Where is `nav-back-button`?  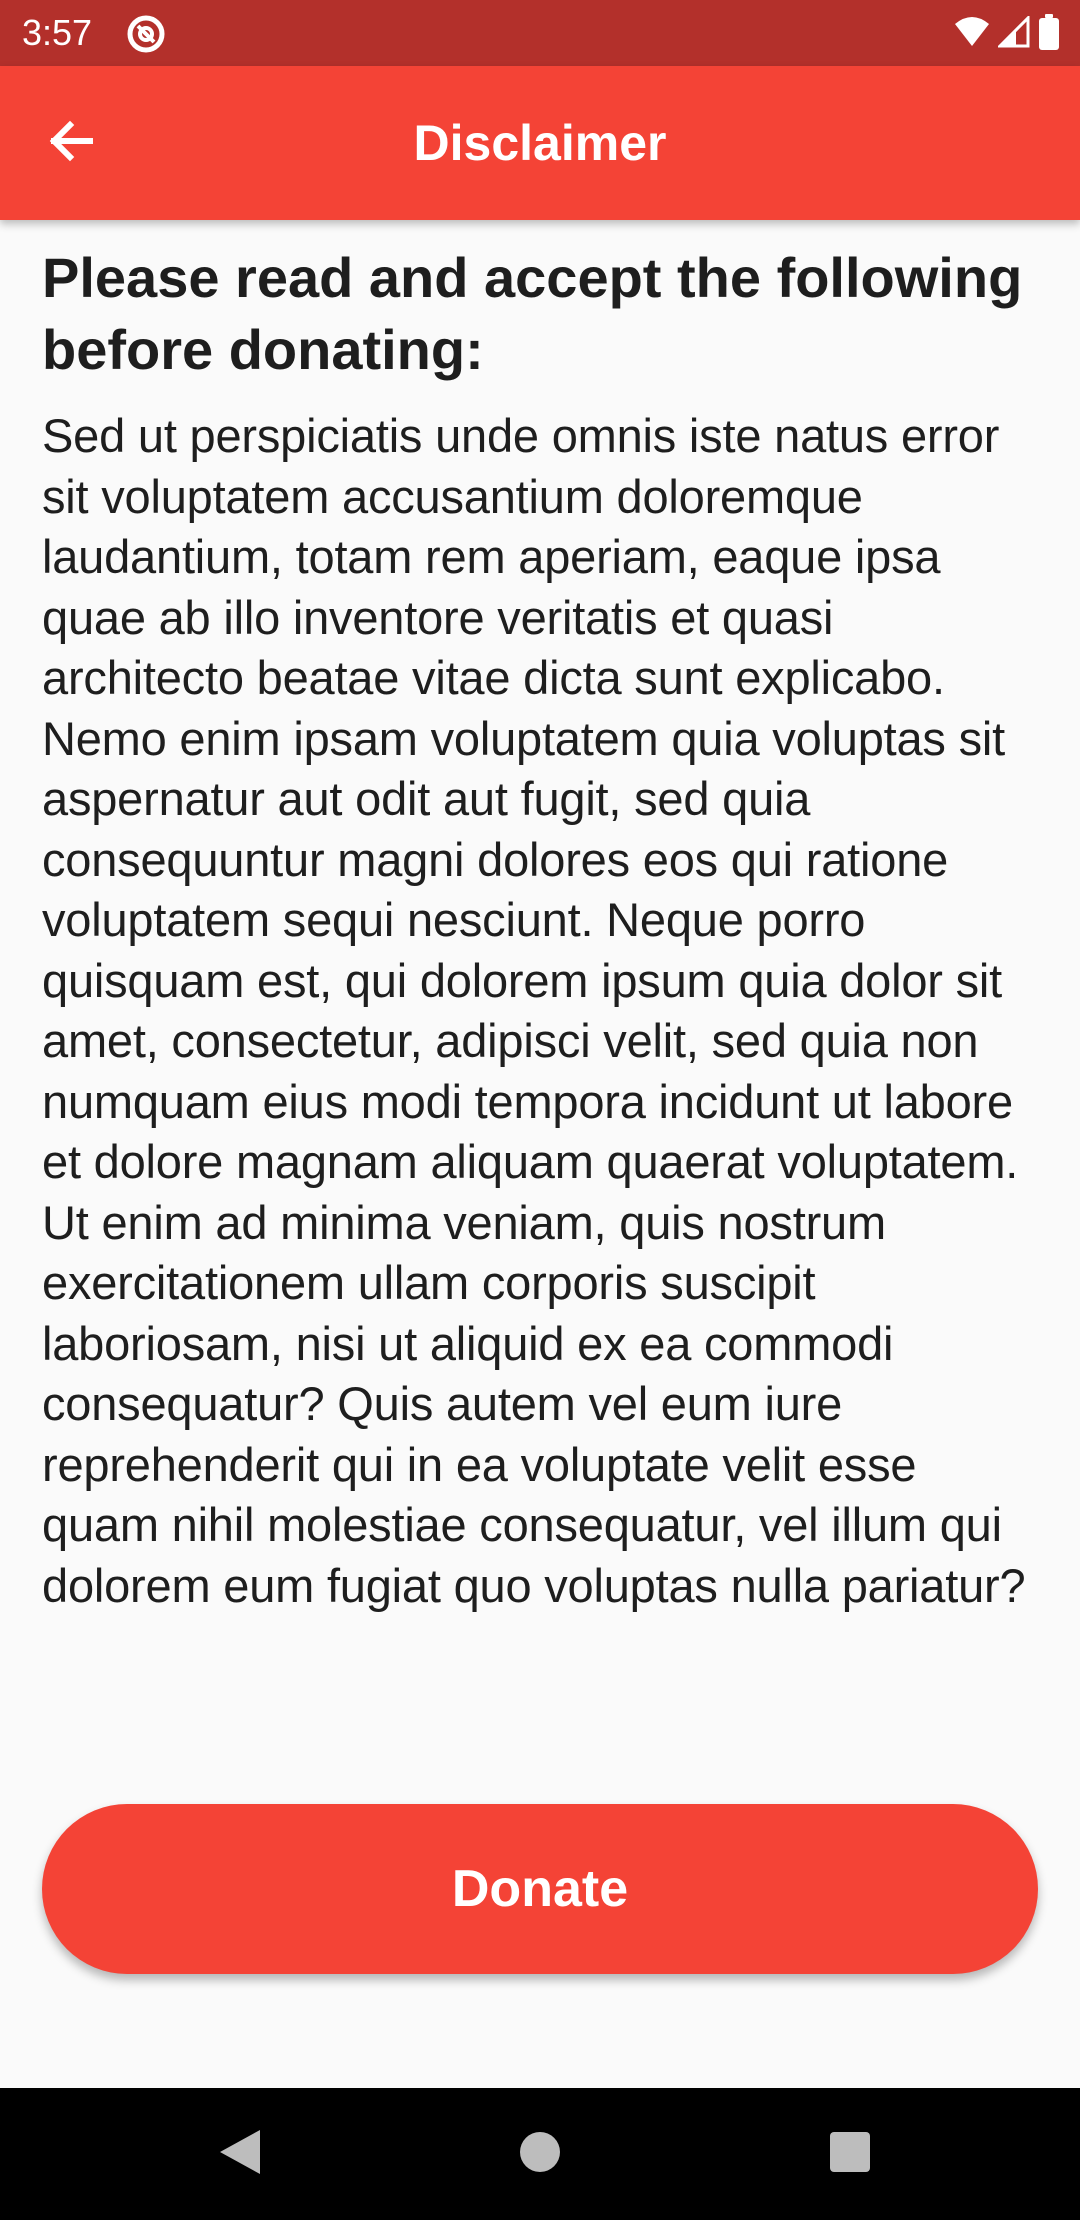 nav-back-button is located at coordinates (240, 2154).